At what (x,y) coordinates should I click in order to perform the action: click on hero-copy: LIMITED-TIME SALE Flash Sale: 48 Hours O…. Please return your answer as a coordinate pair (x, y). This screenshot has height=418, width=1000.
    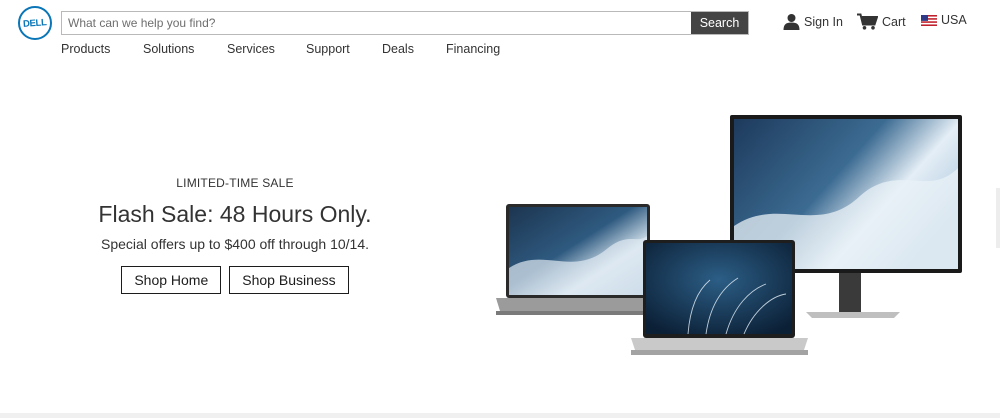
    Looking at the image, I should click on (235, 235).